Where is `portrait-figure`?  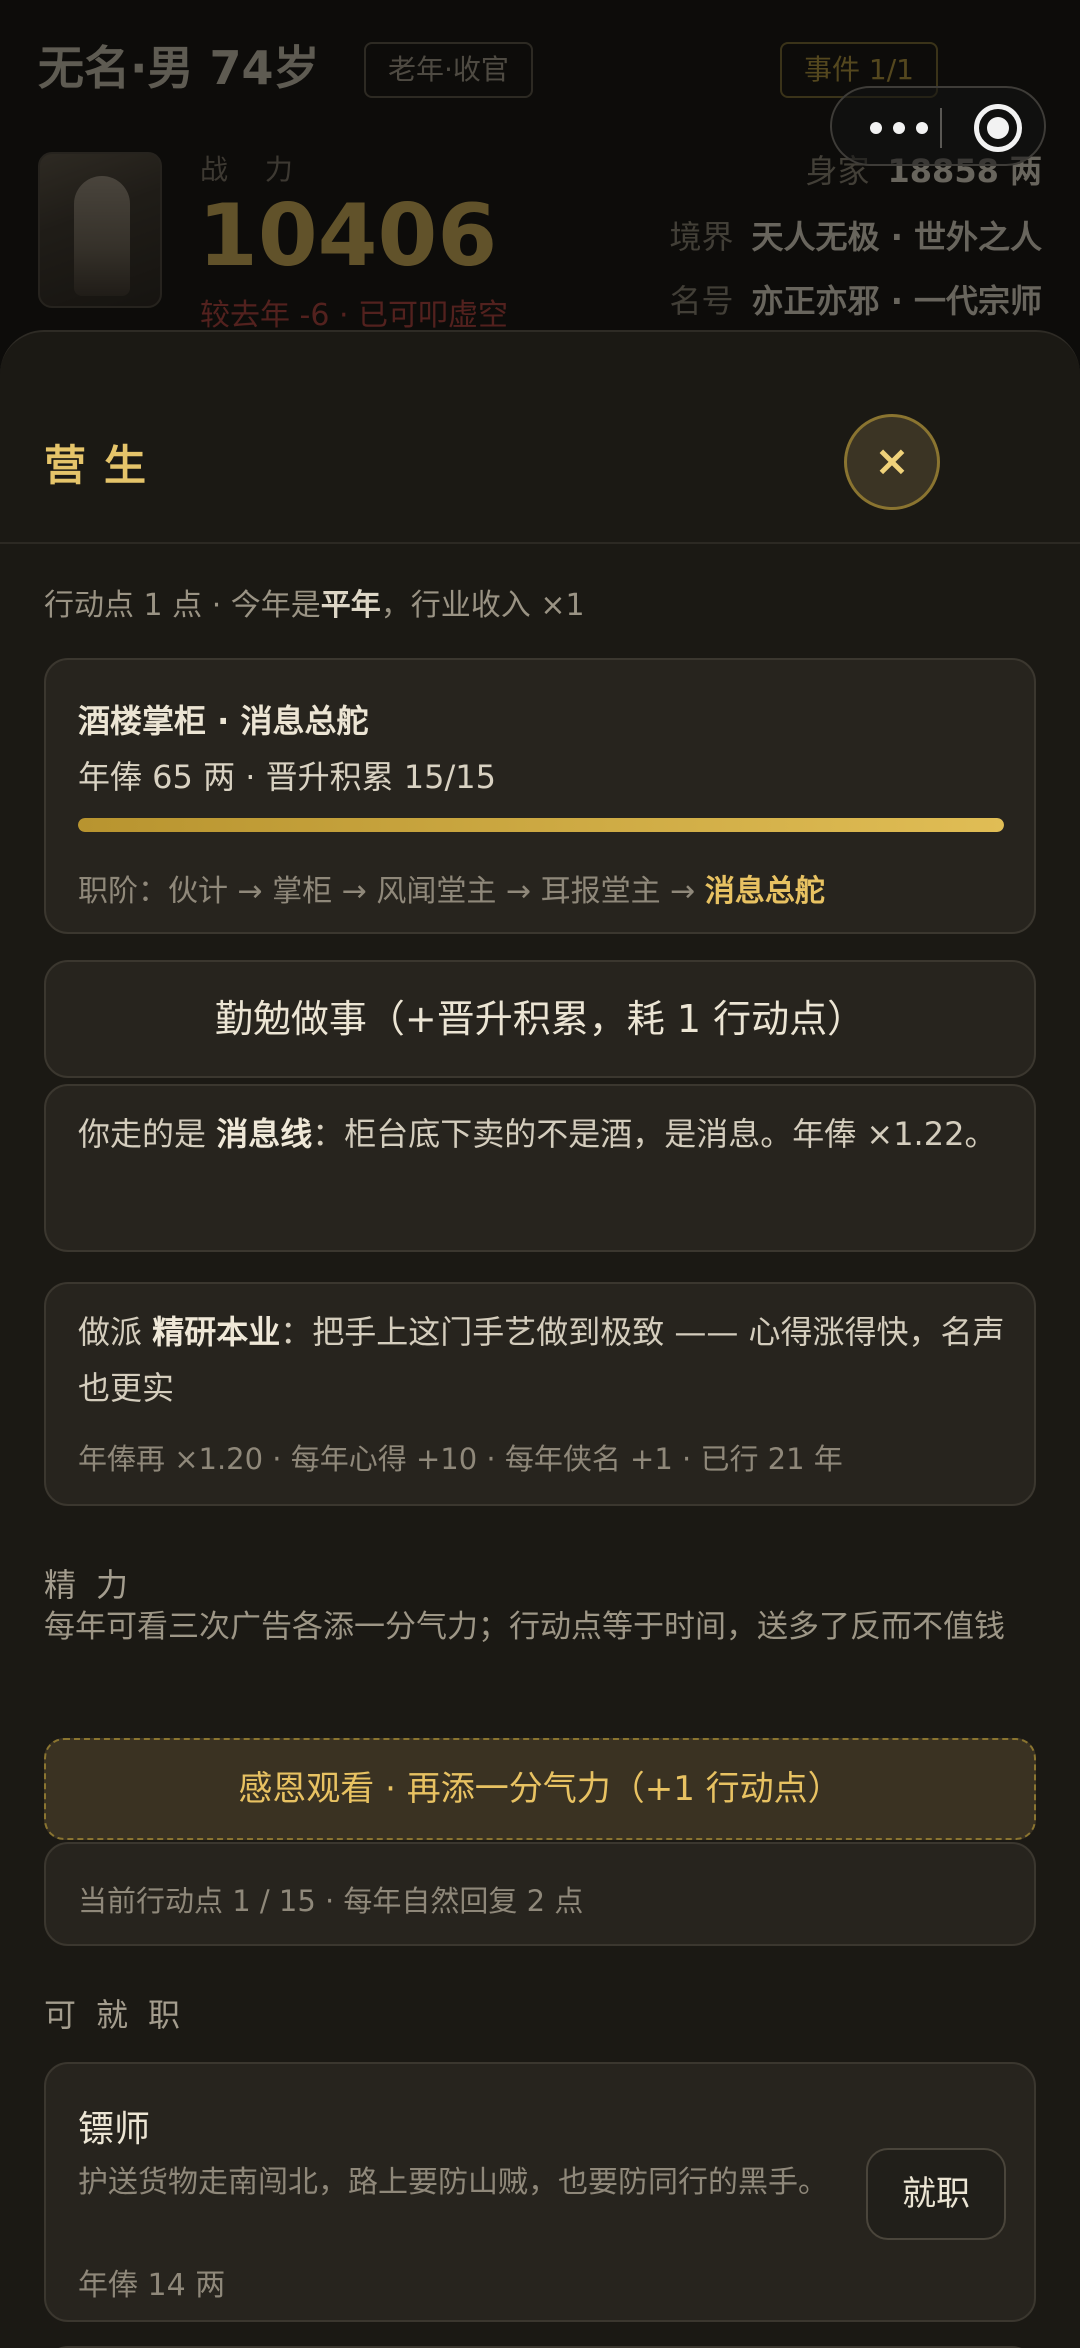 portrait-figure is located at coordinates (102, 236).